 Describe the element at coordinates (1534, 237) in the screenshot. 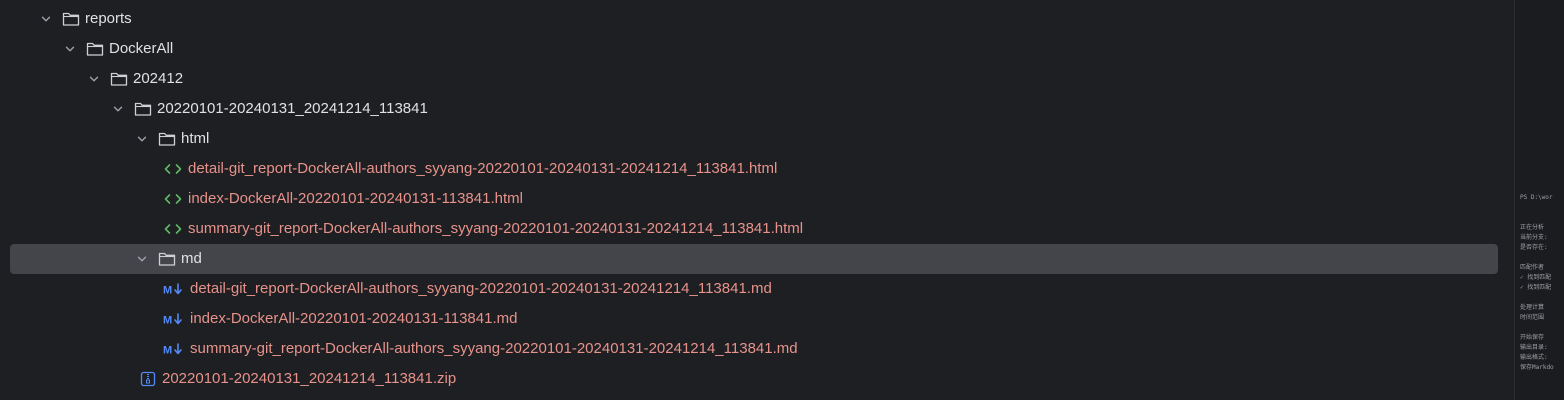

I see `terminal-line: 当前分支:` at that location.